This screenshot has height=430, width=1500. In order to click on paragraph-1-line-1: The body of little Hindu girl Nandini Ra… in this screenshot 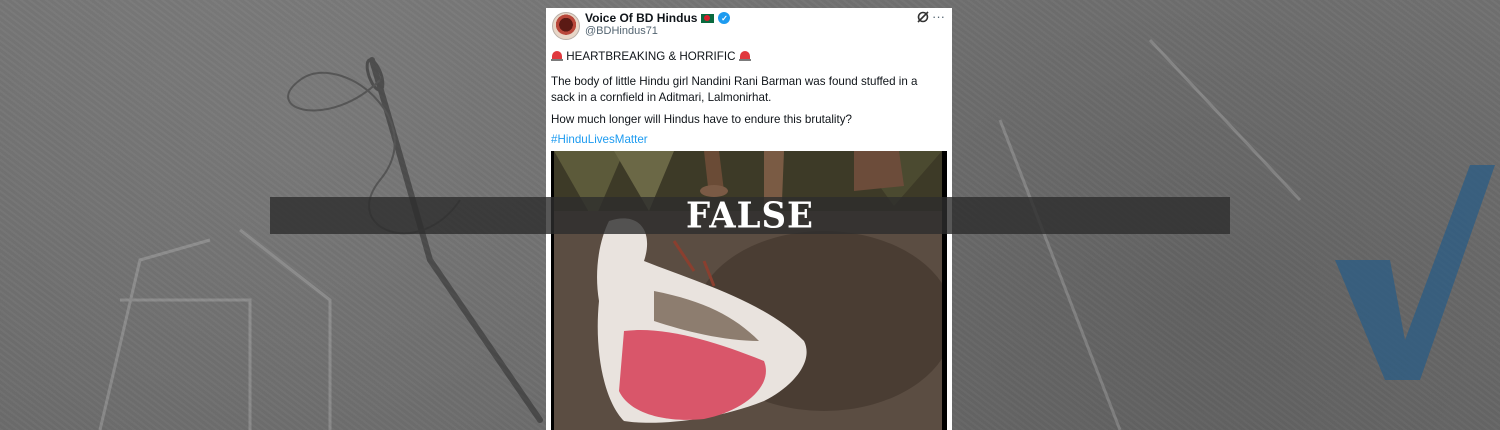, I will do `click(734, 81)`.